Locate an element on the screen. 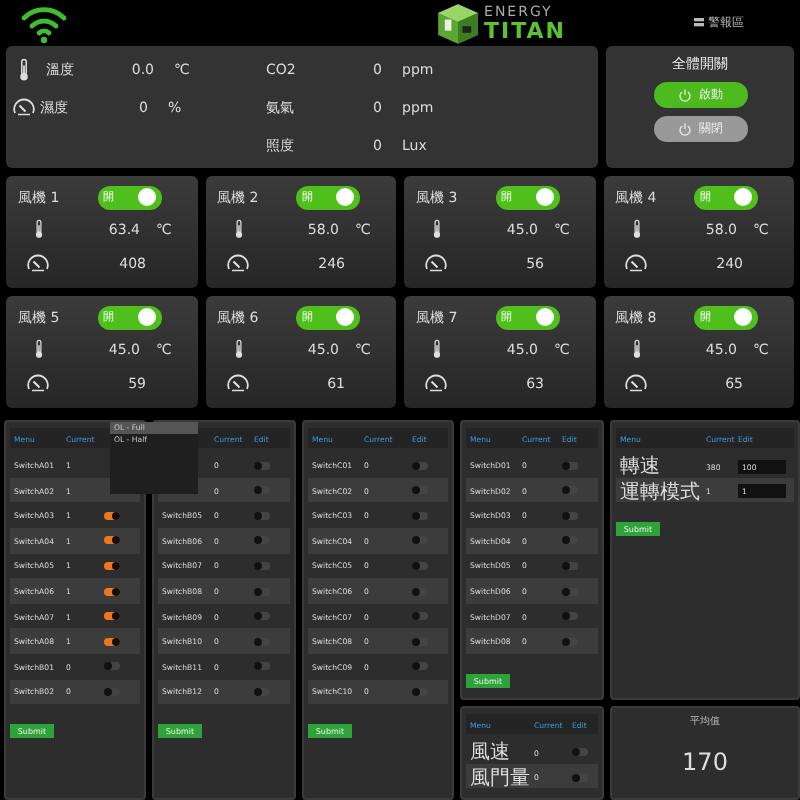 The height and width of the screenshot is (800, 800). table-cell: 風速 is located at coordinates (490, 753).